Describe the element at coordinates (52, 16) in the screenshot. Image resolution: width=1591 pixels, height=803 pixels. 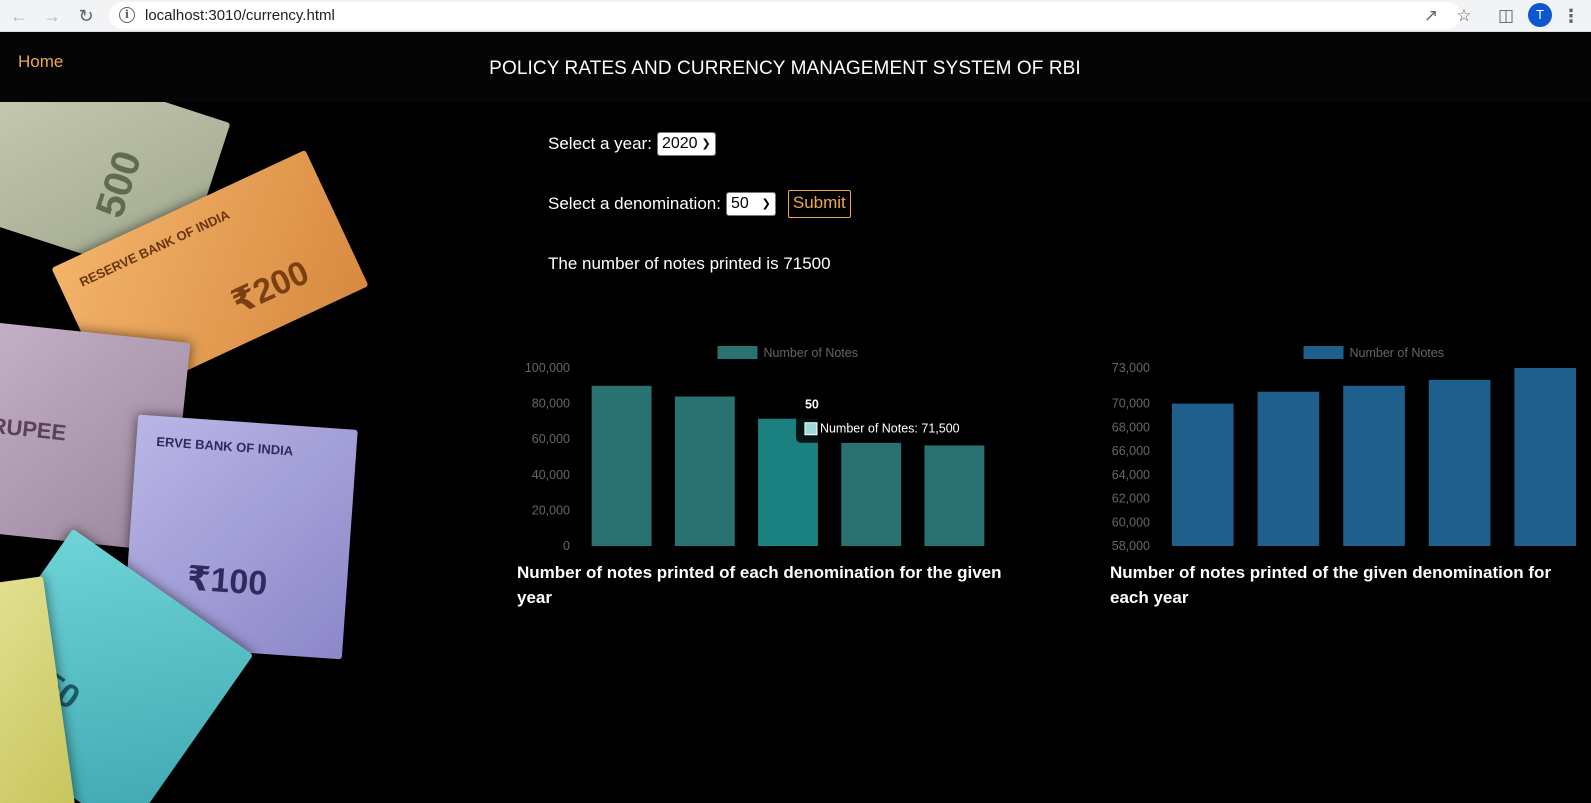
I see `forward-arrow-icon: →` at that location.